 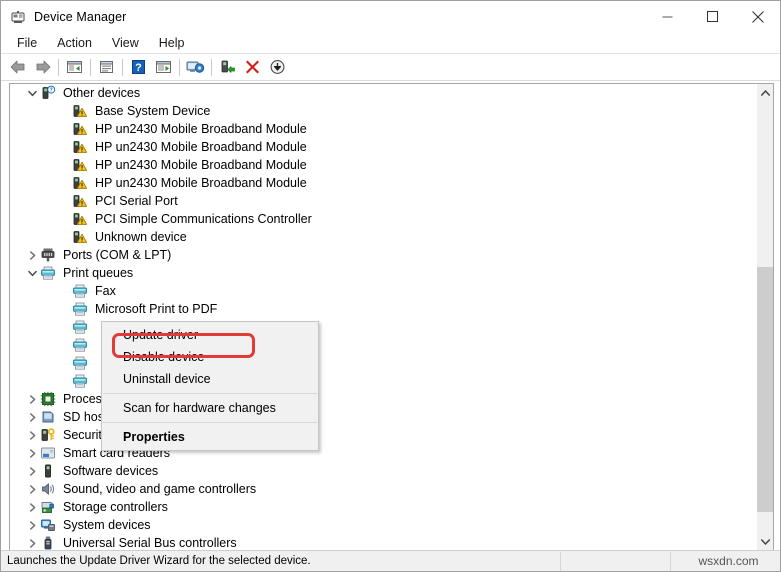 What do you see at coordinates (107, 525) in the screenshot?
I see `tree-row-label: System devices` at bounding box center [107, 525].